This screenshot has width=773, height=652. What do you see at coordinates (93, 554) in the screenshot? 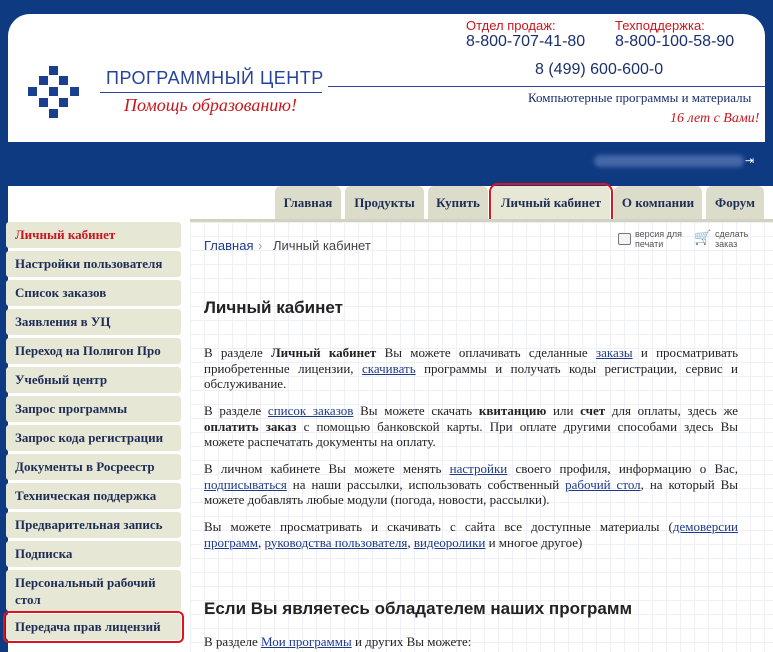
I see `sidebar-item-subscription: Подписка` at bounding box center [93, 554].